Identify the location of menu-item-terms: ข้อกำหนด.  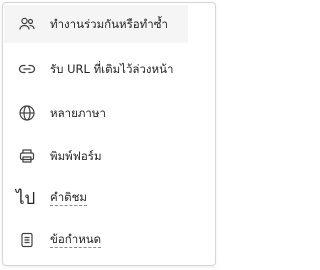
(96, 240).